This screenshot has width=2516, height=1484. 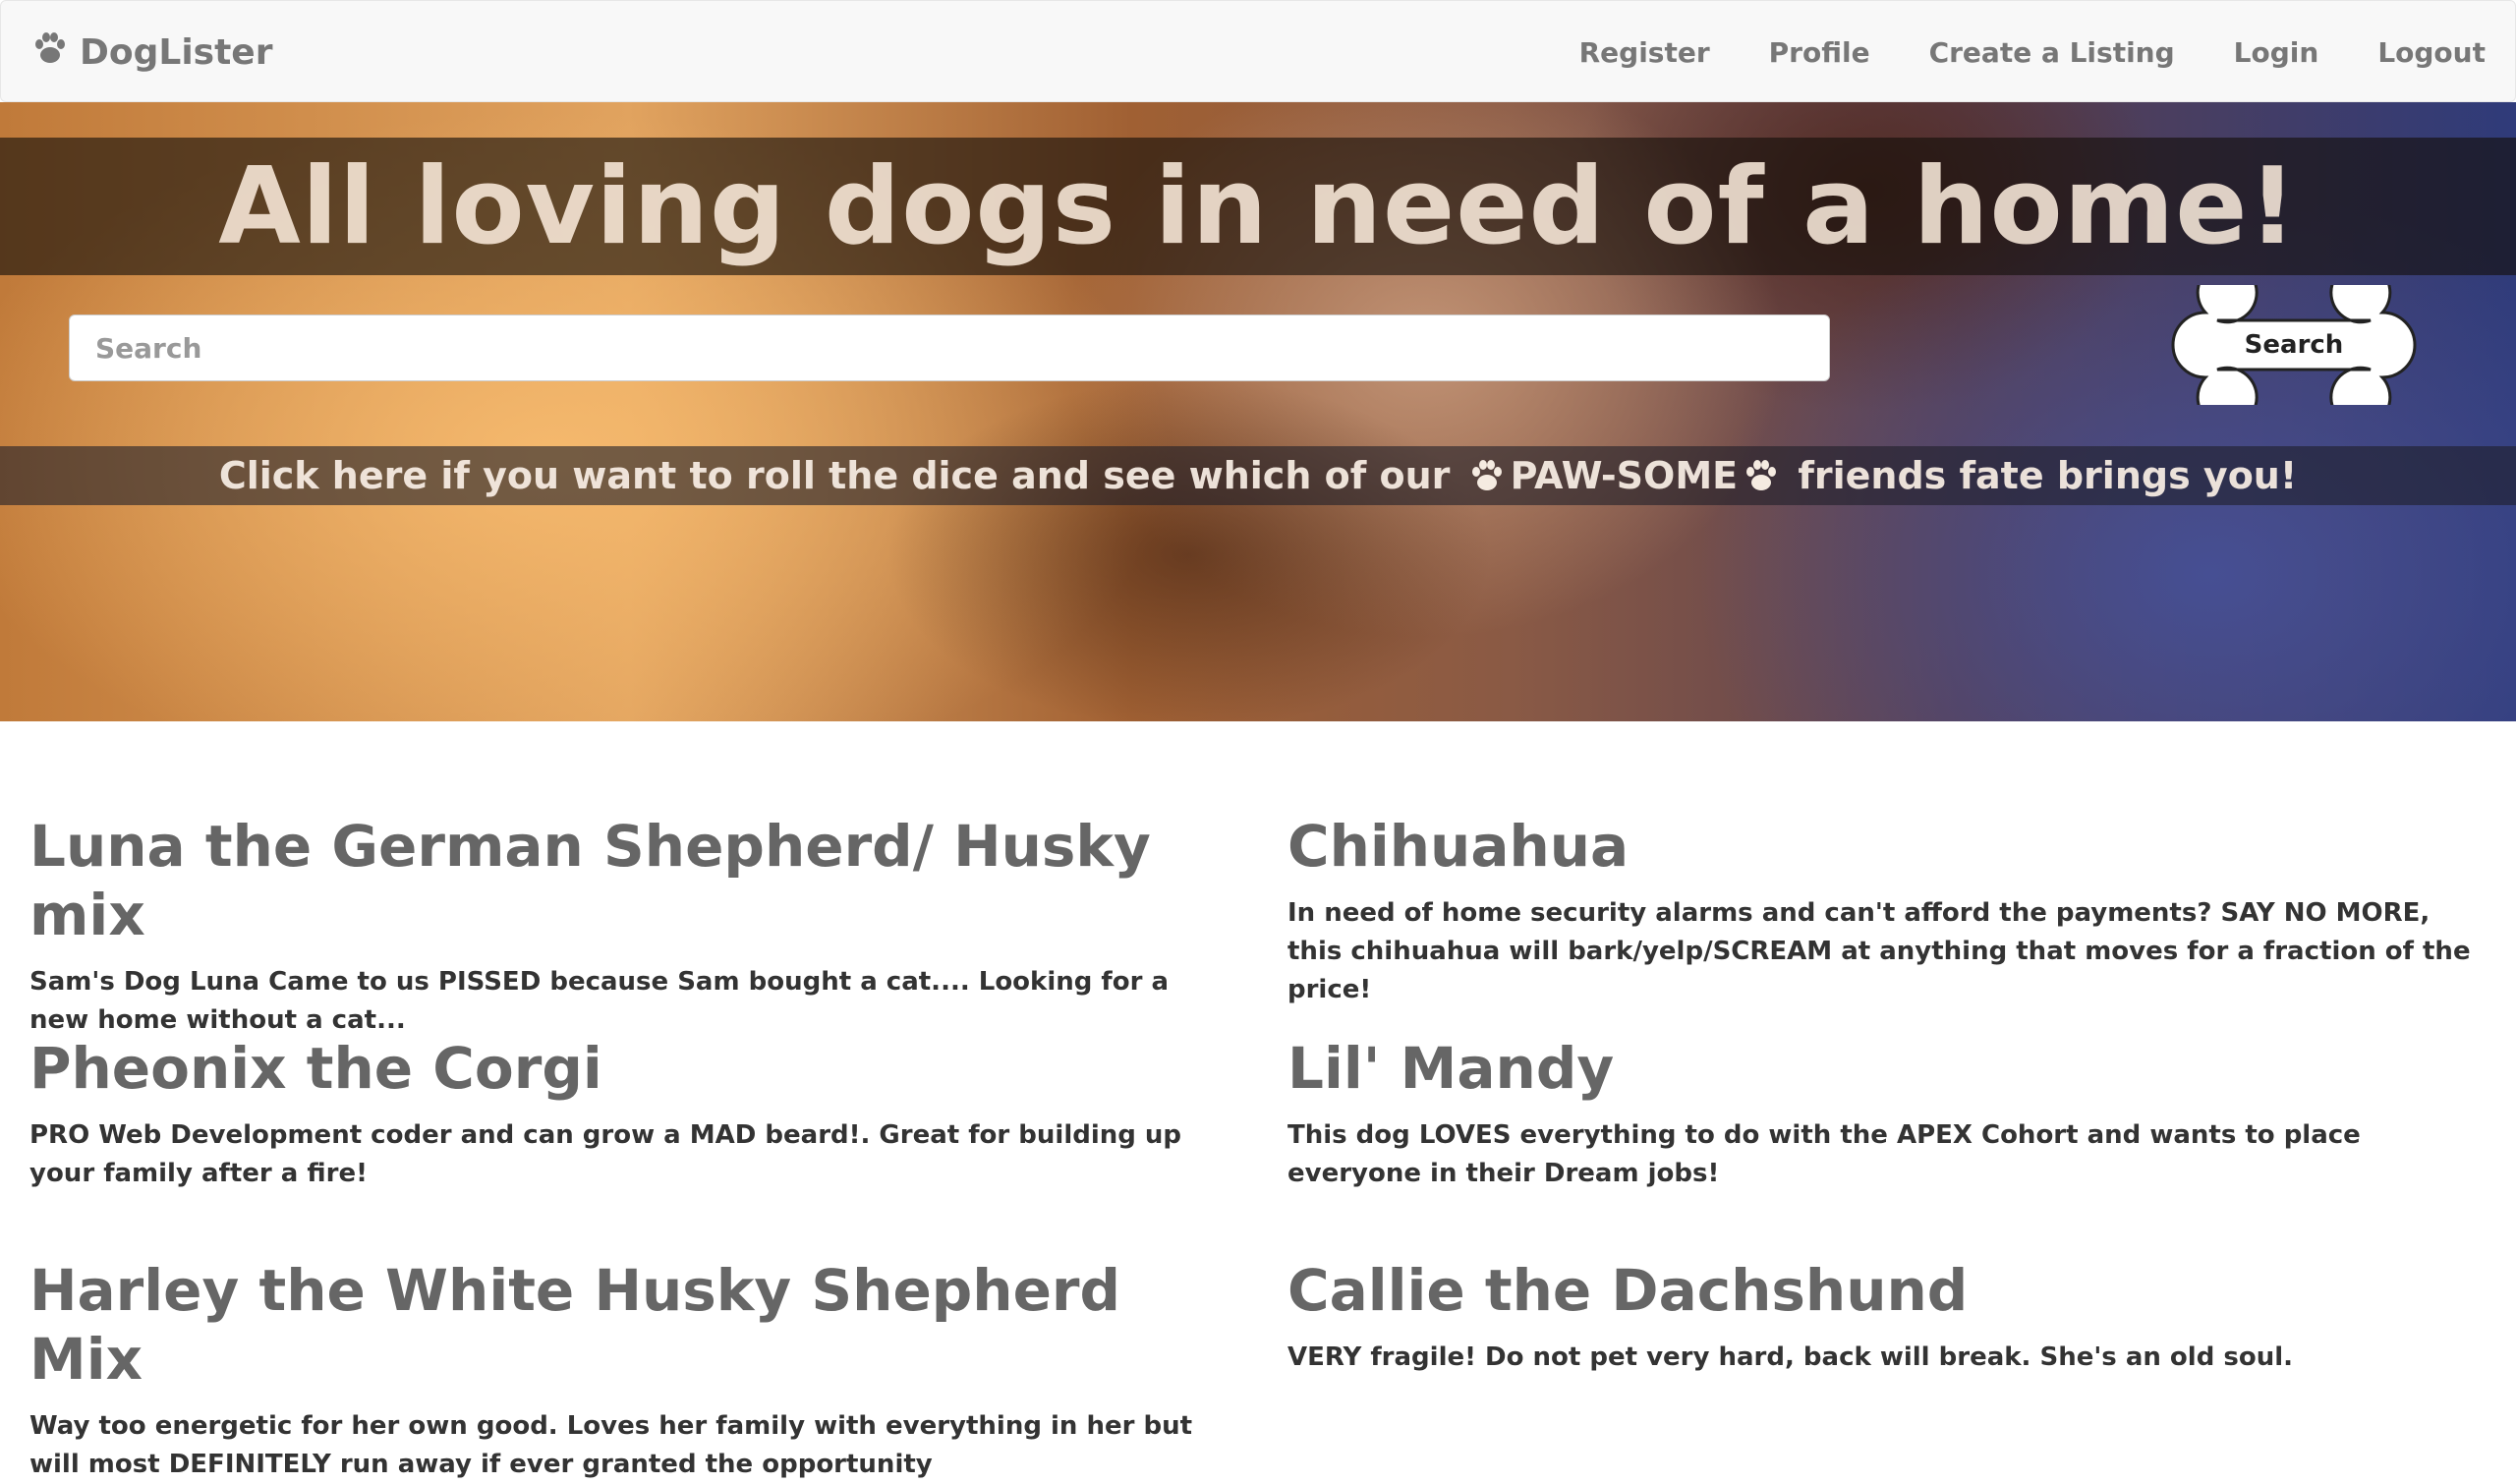 What do you see at coordinates (1887, 1290) in the screenshot?
I see `listing-title: Callie the Dachshund` at bounding box center [1887, 1290].